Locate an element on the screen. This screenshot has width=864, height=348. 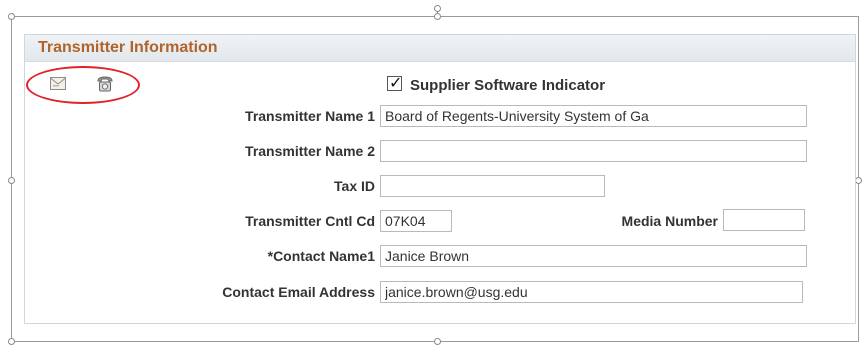
supplier-software-checkbox: ✓ is located at coordinates (395, 83).